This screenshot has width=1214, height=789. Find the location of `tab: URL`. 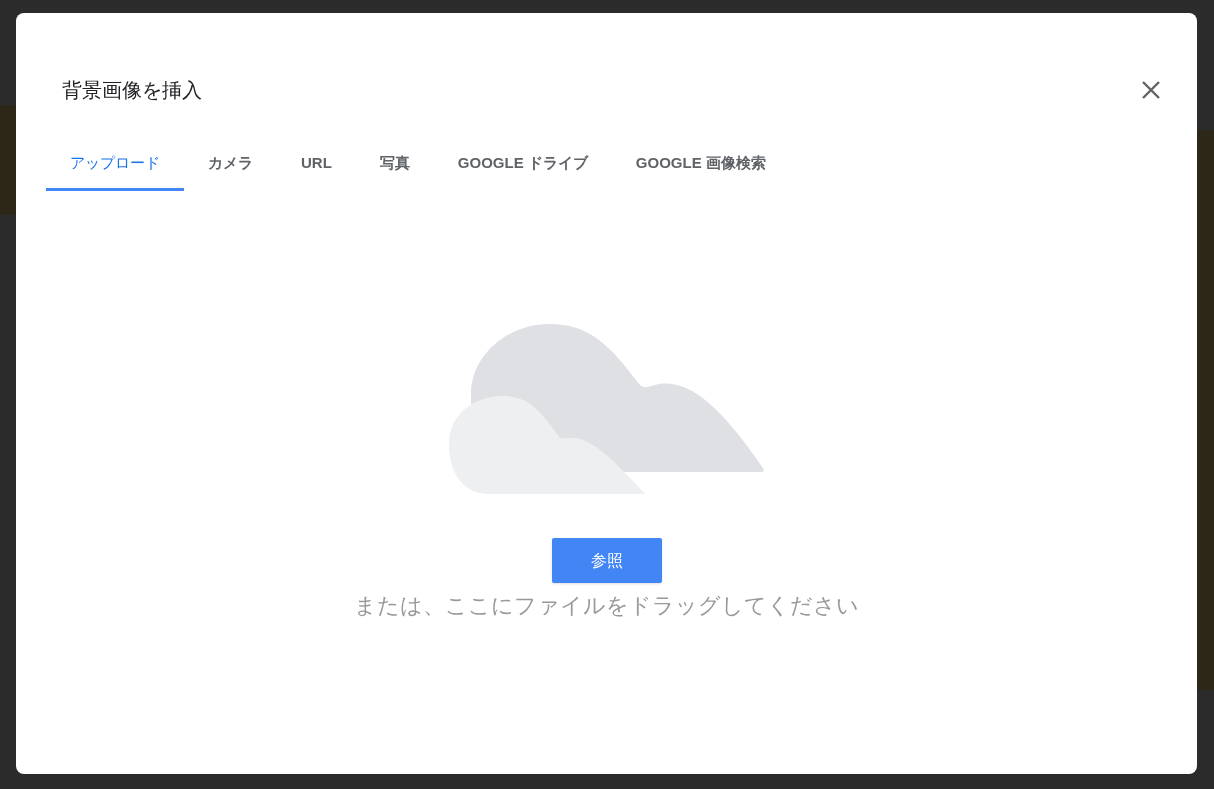

tab: URL is located at coordinates (316, 165).